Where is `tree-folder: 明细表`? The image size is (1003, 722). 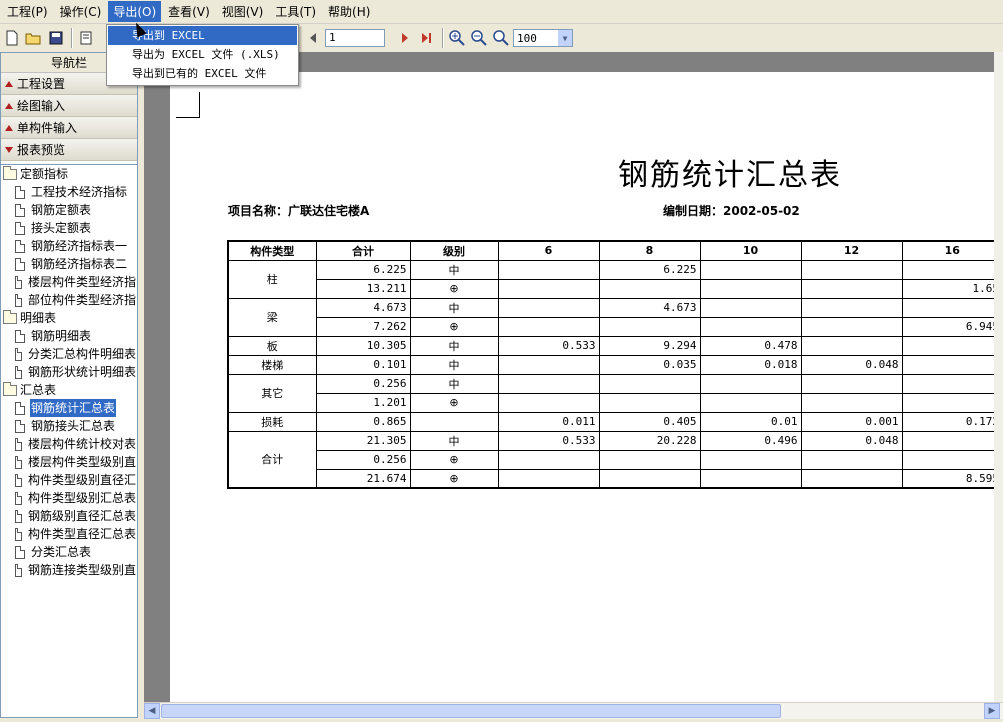
tree-folder: 明细表 is located at coordinates (69, 318).